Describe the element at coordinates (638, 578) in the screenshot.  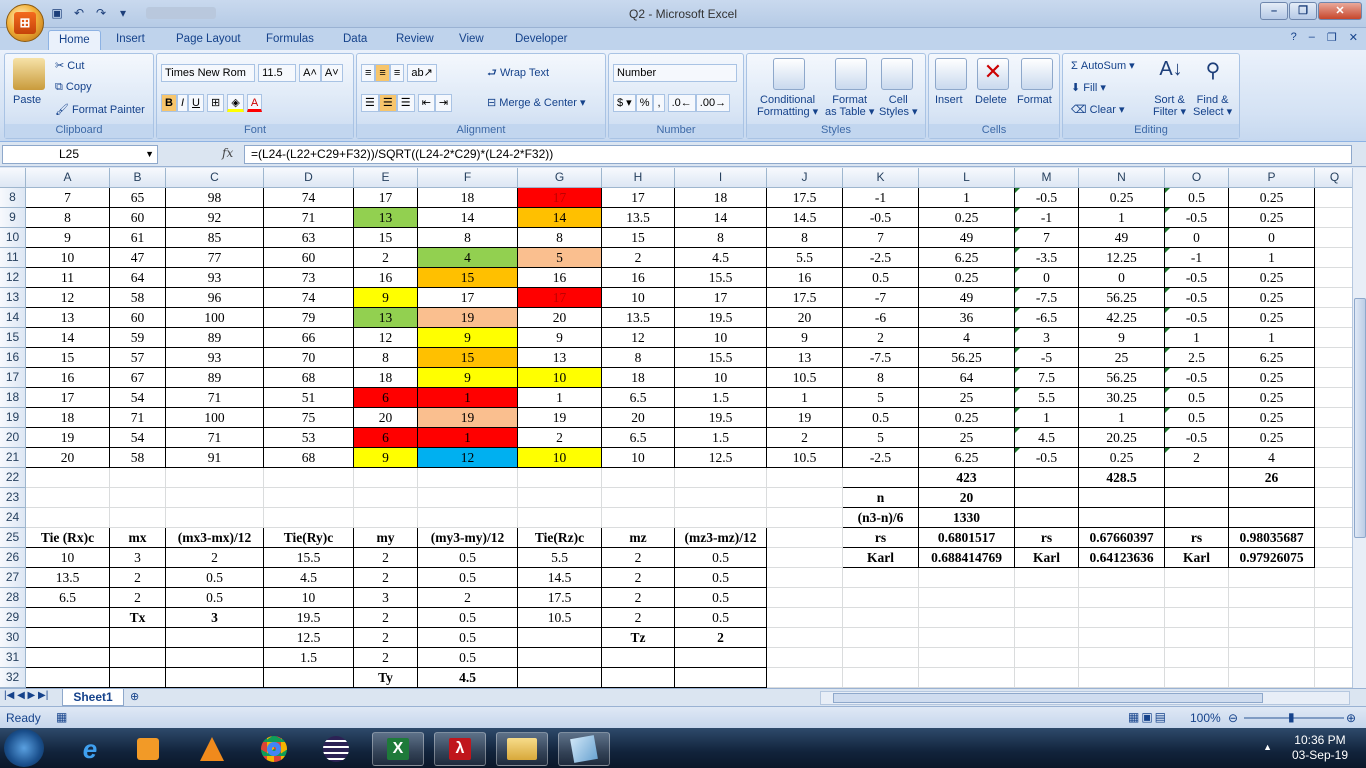
I see `cell-h27: 2` at that location.